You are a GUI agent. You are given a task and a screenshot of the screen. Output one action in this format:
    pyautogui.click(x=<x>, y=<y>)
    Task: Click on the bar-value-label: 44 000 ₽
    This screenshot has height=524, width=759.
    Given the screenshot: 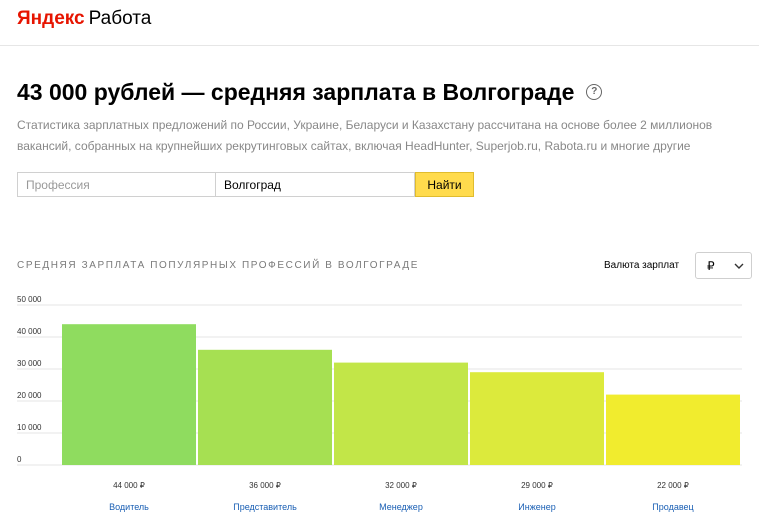 What is the action you would take?
    pyautogui.click(x=129, y=485)
    